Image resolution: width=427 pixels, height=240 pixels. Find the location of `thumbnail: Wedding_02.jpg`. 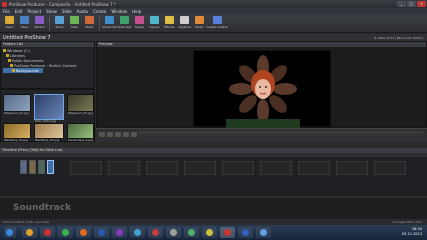

thumbnail: Wedding_02.jpg is located at coordinates (49, 132).